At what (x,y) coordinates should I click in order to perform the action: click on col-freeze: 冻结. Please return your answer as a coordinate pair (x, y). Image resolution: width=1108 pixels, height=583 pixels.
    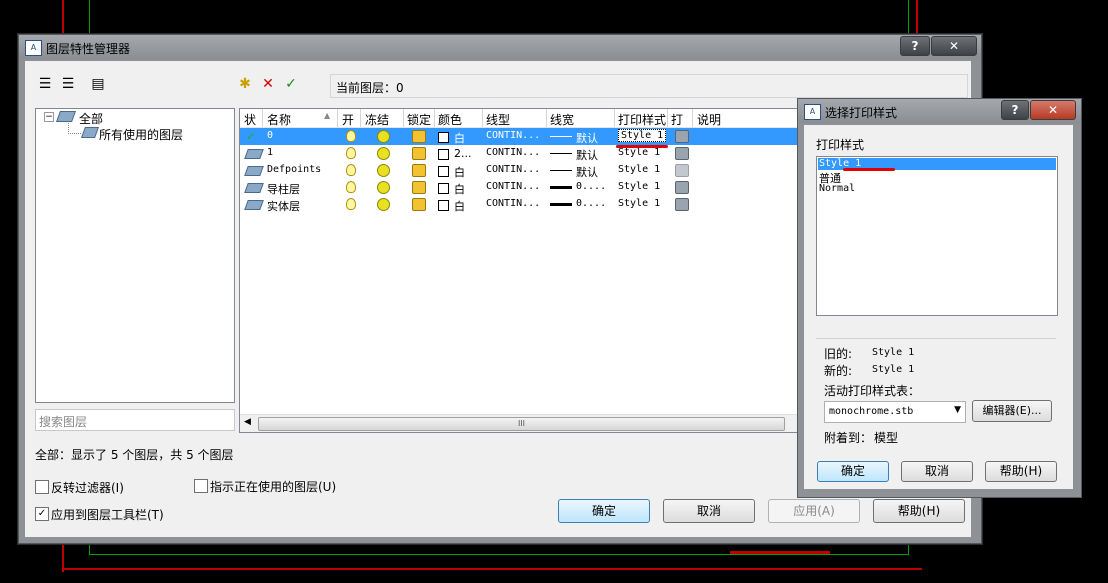
    Looking at the image, I should click on (377, 119).